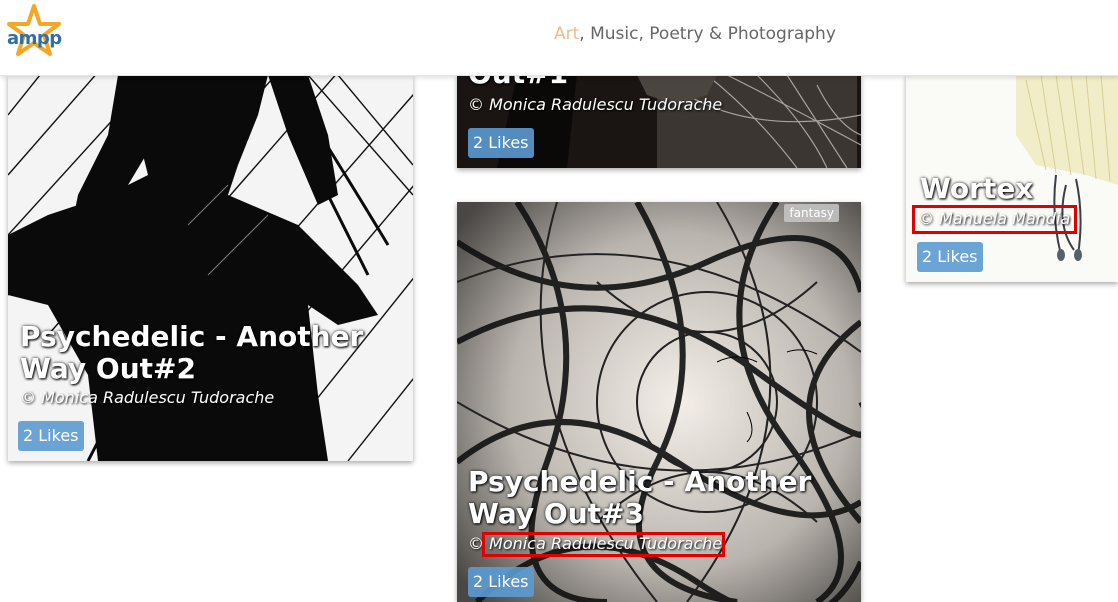 Image resolution: width=1118 pixels, height=602 pixels. I want to click on artwork-card-4: Wortex © Manuela Mandia 2 Likes, so click(1012, 178).